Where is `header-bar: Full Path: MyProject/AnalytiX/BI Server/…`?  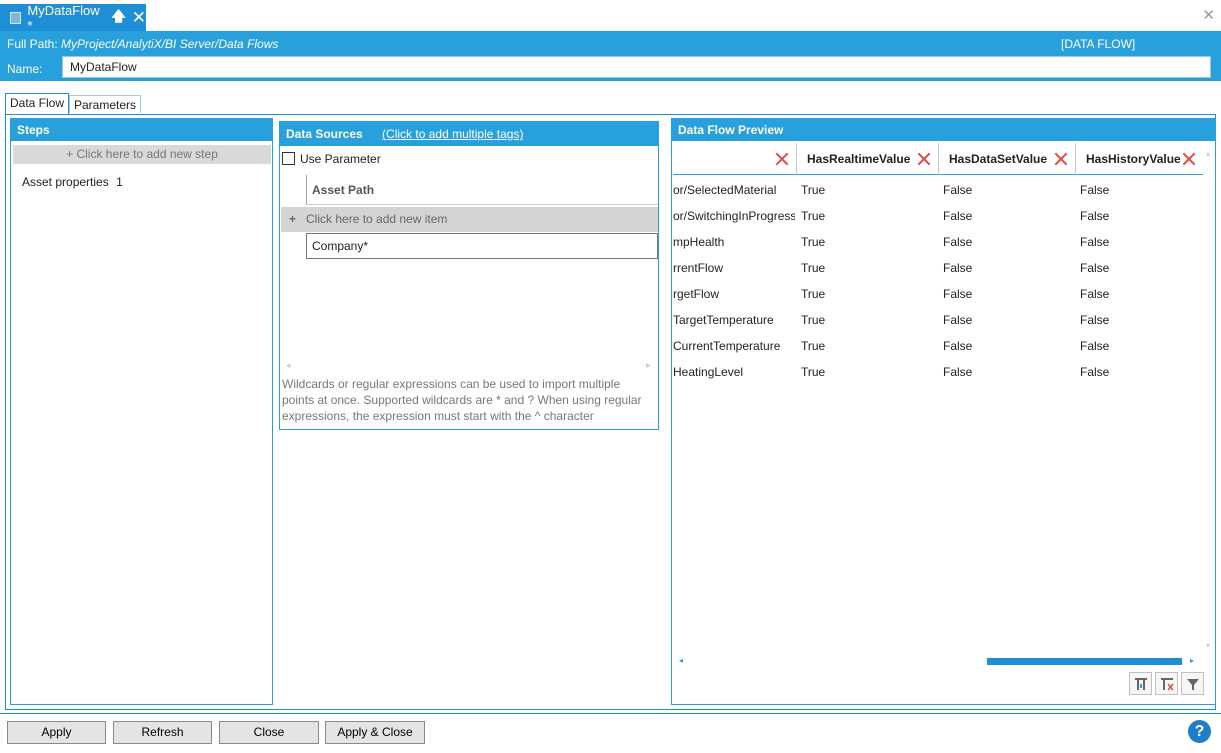
header-bar: Full Path: MyProject/AnalytiX/BI Server/… is located at coordinates (610, 56).